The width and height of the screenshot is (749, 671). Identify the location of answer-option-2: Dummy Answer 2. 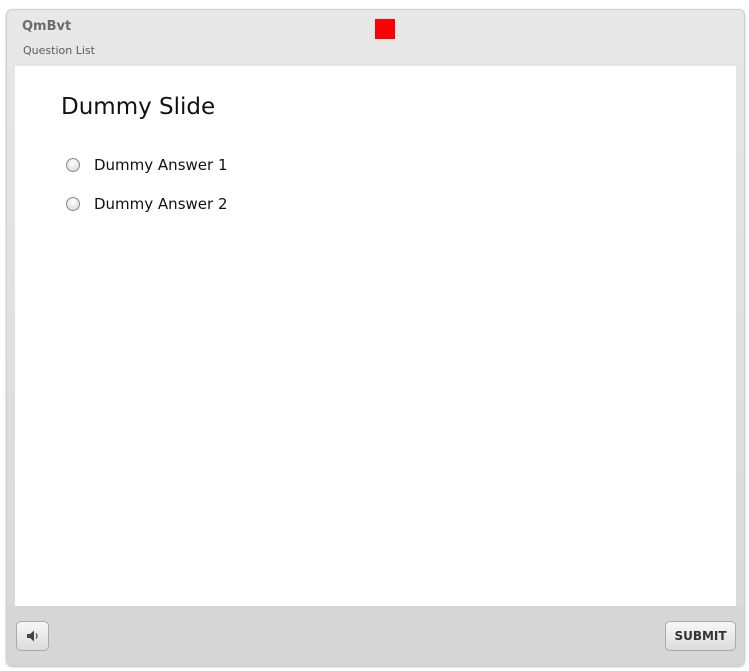
(146, 204).